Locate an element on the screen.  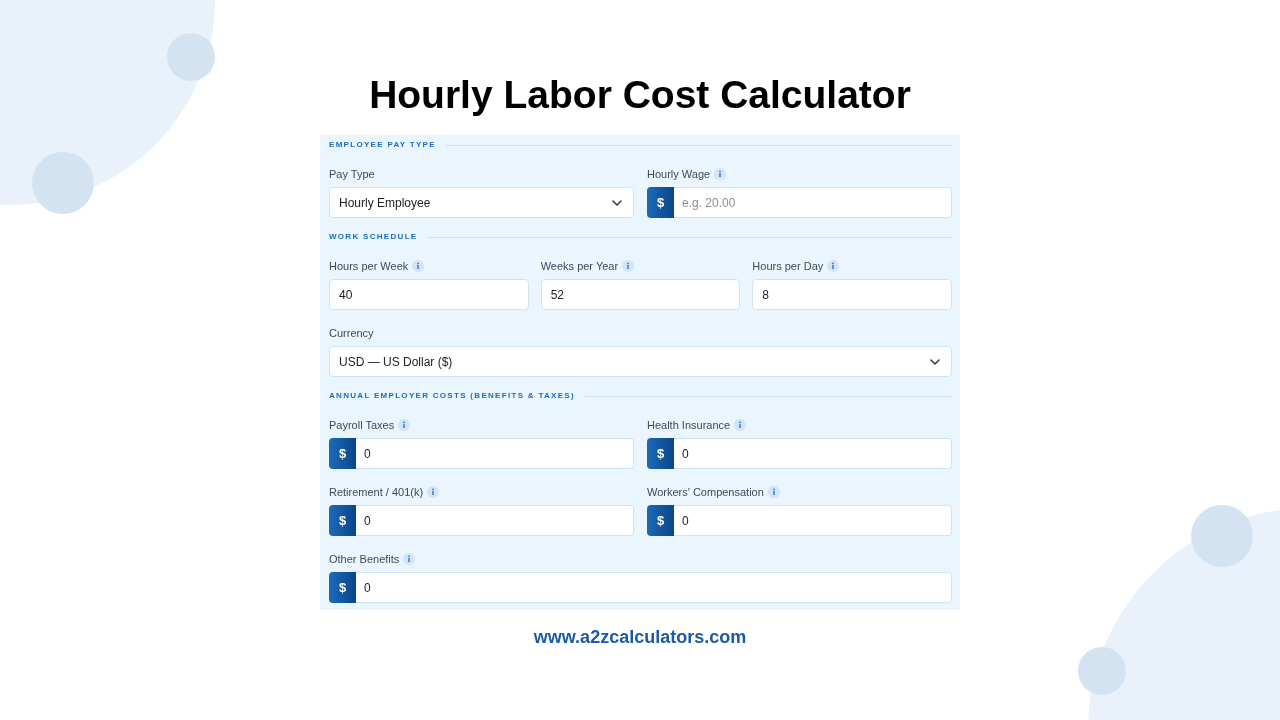
field-label: Payroll Taxes is located at coordinates (362, 425).